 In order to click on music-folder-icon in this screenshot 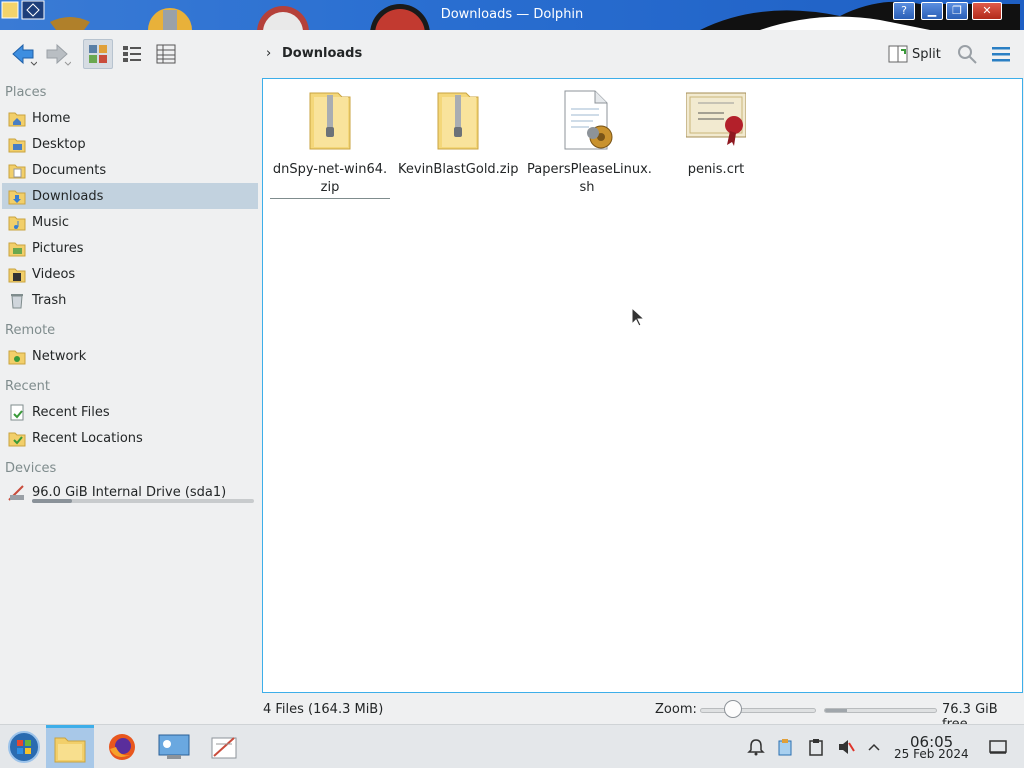, I will do `click(17, 223)`.